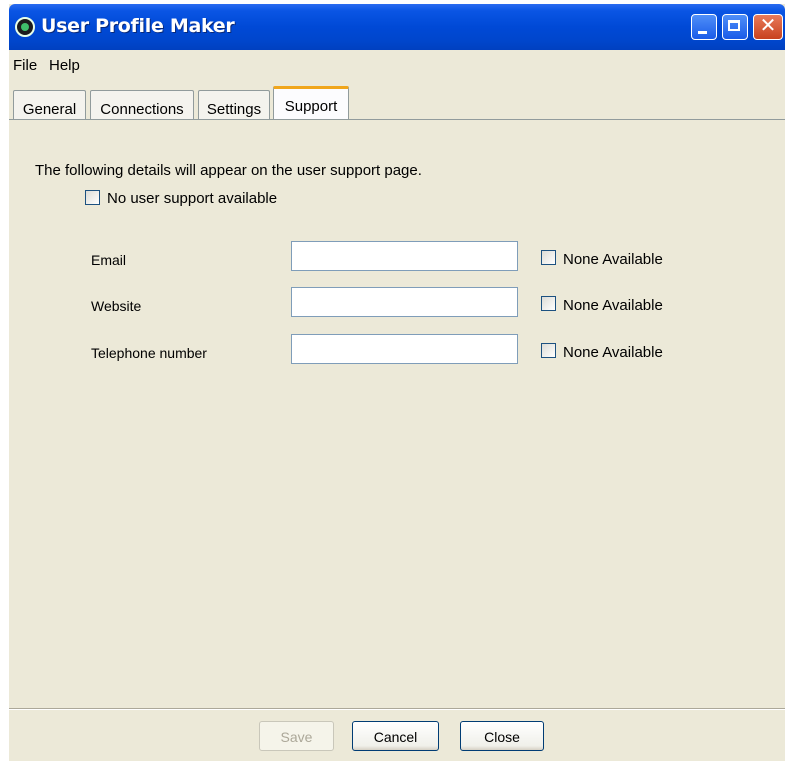 The image size is (785, 761). What do you see at coordinates (116, 306) in the screenshot?
I see `website-label: Website` at bounding box center [116, 306].